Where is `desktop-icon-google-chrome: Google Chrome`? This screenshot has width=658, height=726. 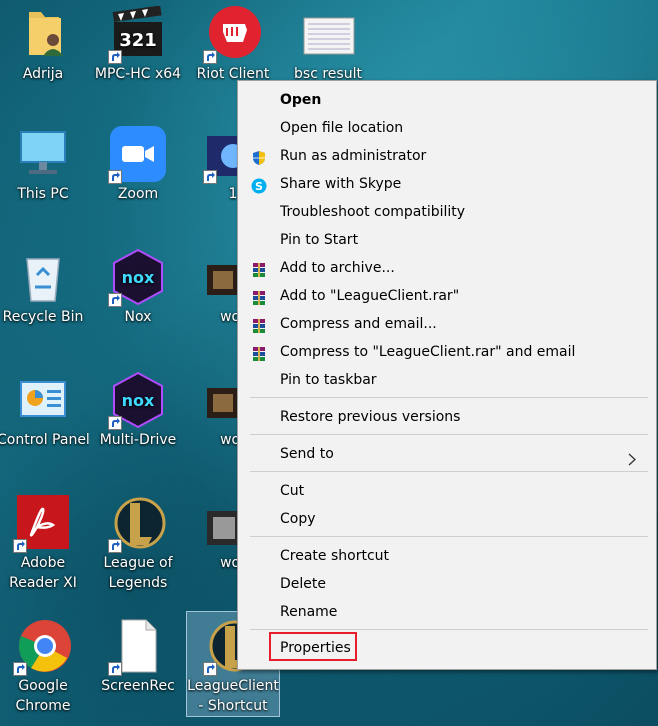 desktop-icon-google-chrome: Google Chrome is located at coordinates (44, 667).